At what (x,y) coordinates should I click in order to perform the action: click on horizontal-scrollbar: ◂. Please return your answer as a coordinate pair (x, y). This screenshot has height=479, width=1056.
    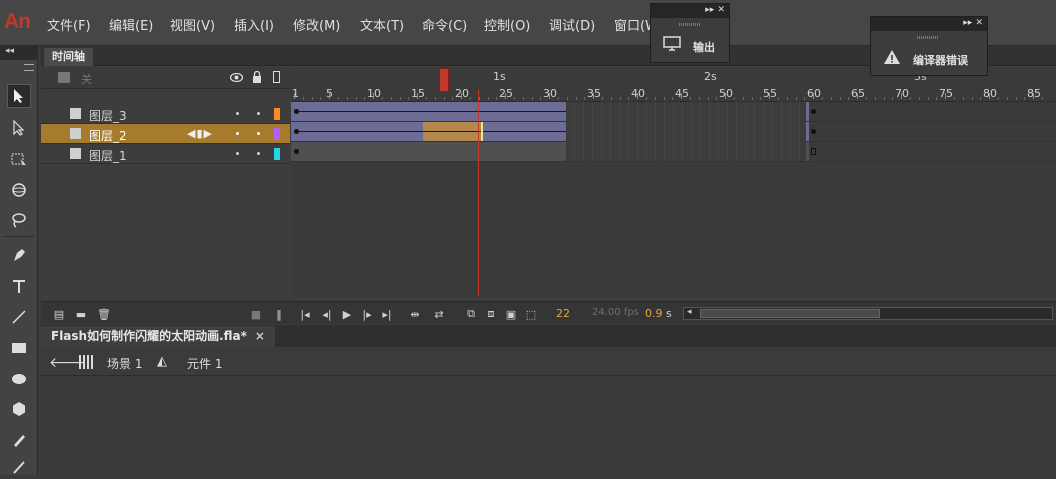
    Looking at the image, I should click on (868, 313).